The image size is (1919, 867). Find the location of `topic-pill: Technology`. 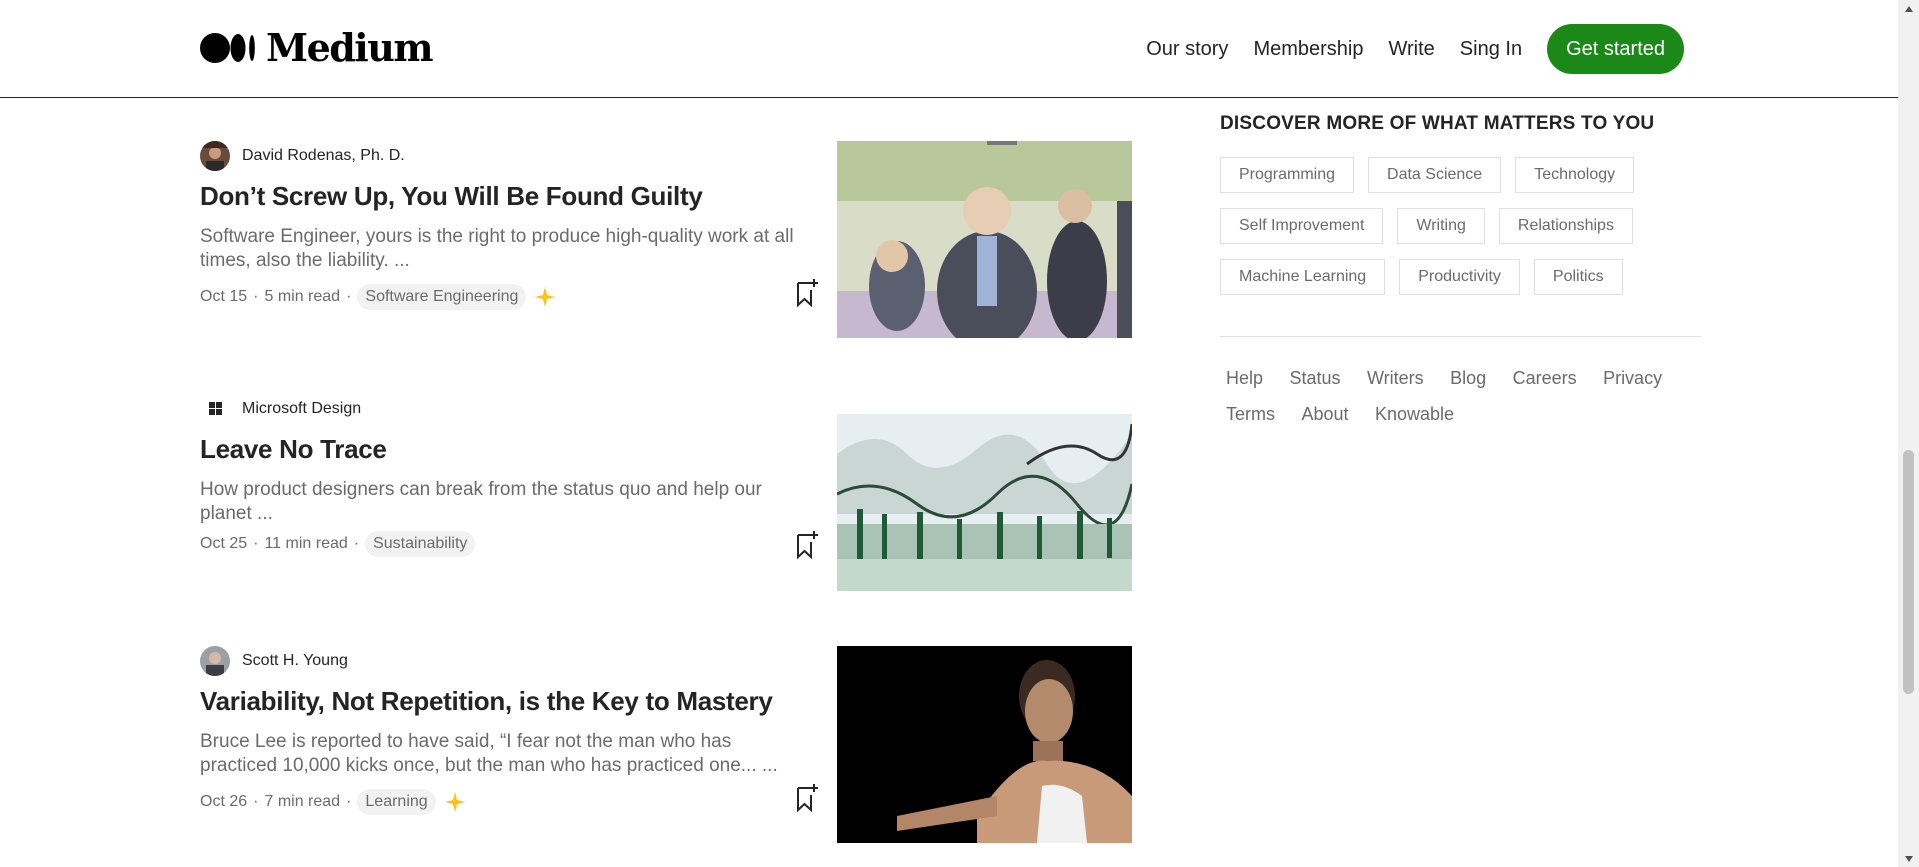

topic-pill: Technology is located at coordinates (1575, 175).